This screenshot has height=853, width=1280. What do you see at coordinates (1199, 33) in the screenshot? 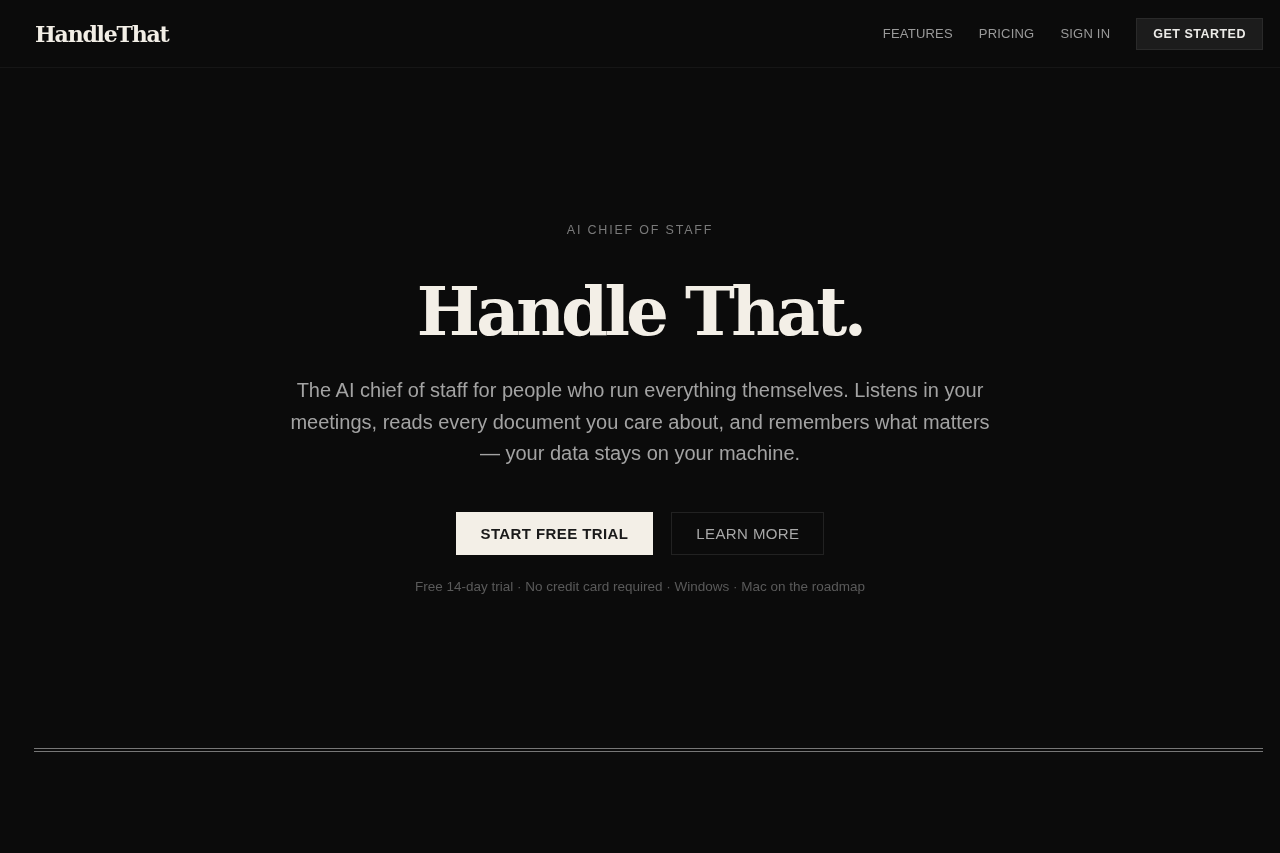
I see `get-started-button: GET STARTED` at bounding box center [1199, 33].